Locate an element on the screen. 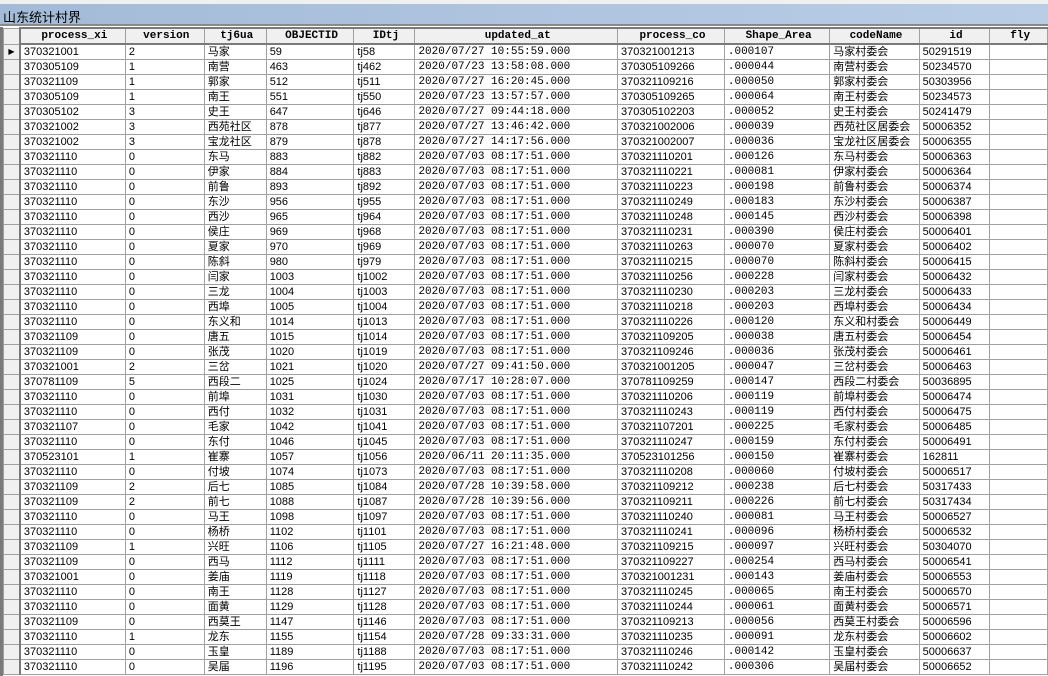  cell-id: 50006401 is located at coordinates (954, 232).